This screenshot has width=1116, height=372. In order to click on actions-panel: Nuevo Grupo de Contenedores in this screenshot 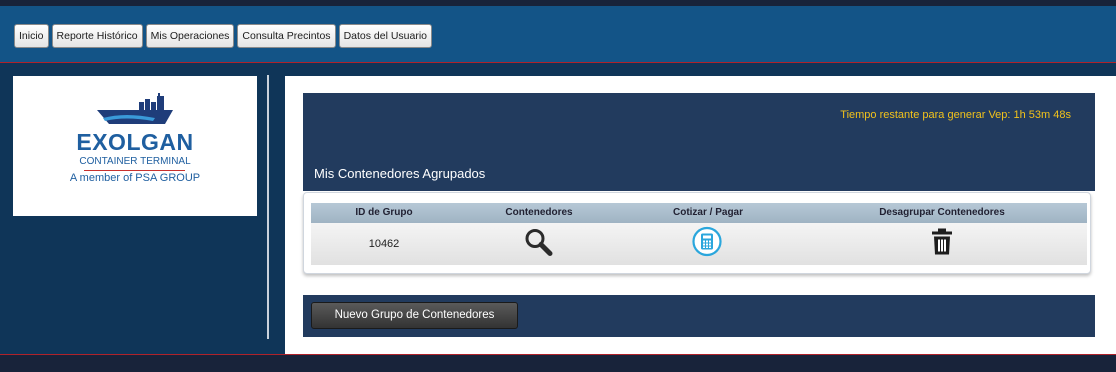, I will do `click(699, 316)`.